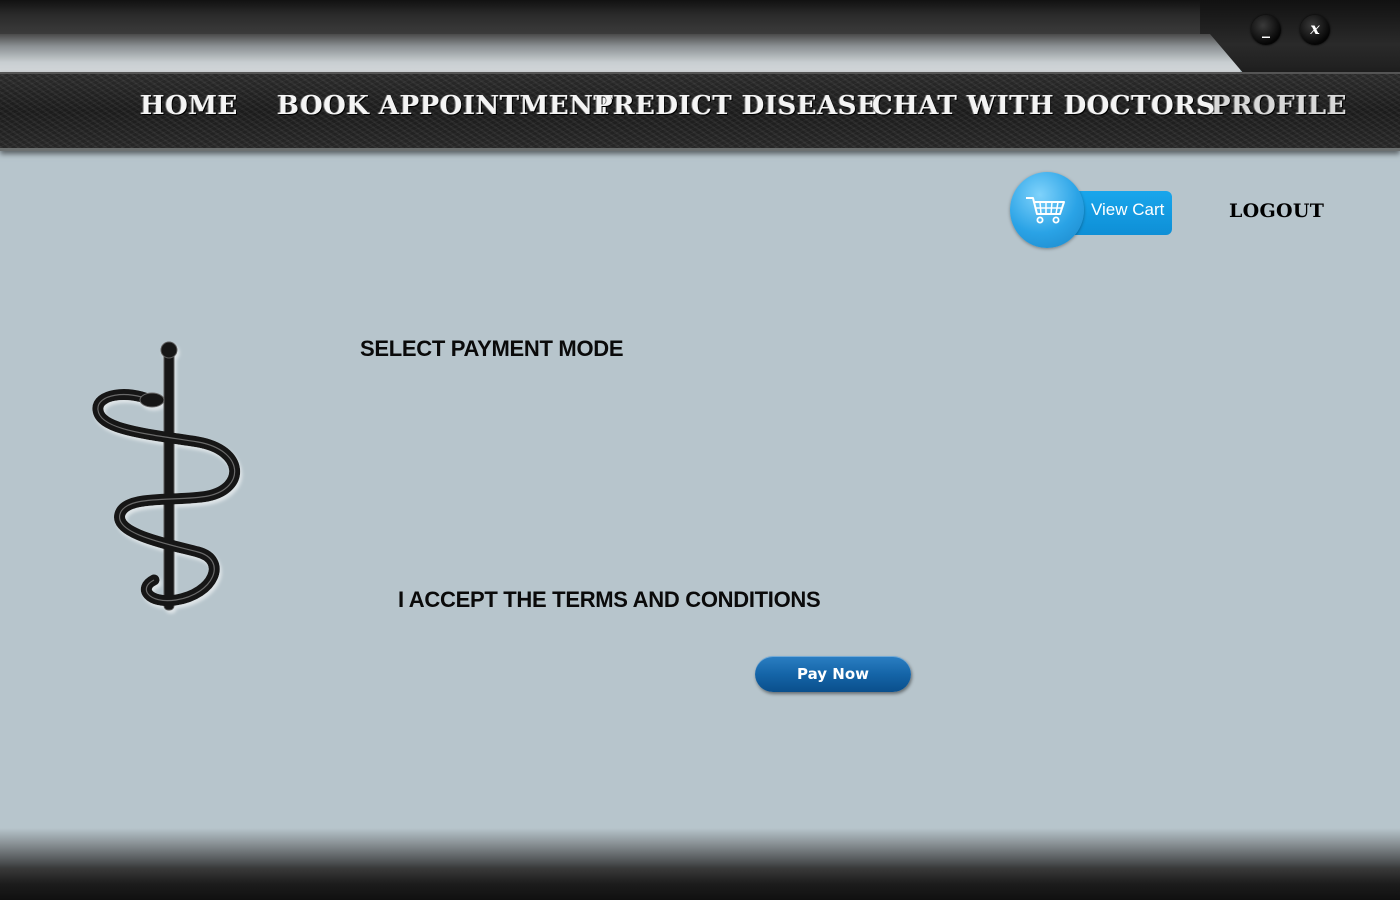 This screenshot has height=900, width=1400. I want to click on top-bevel, so click(620, 54).